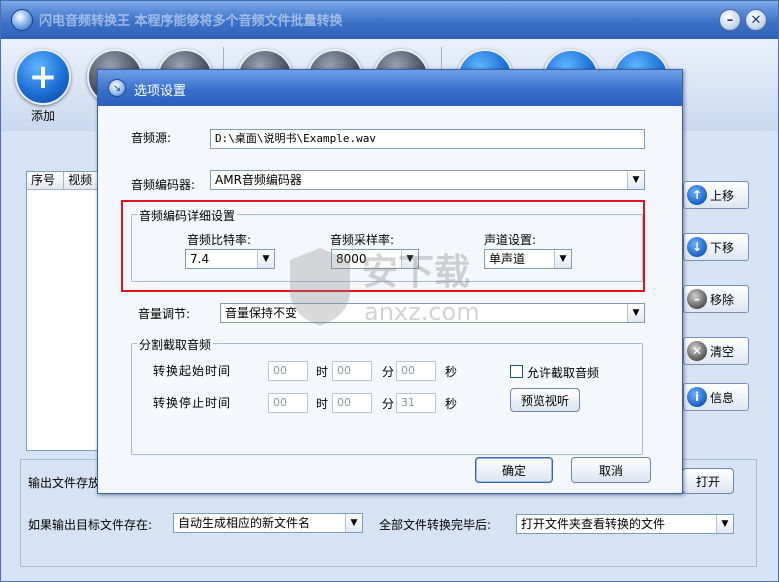  Describe the element at coordinates (64, 483) in the screenshot. I see `output-folder-label: 输出文件存放` at that location.